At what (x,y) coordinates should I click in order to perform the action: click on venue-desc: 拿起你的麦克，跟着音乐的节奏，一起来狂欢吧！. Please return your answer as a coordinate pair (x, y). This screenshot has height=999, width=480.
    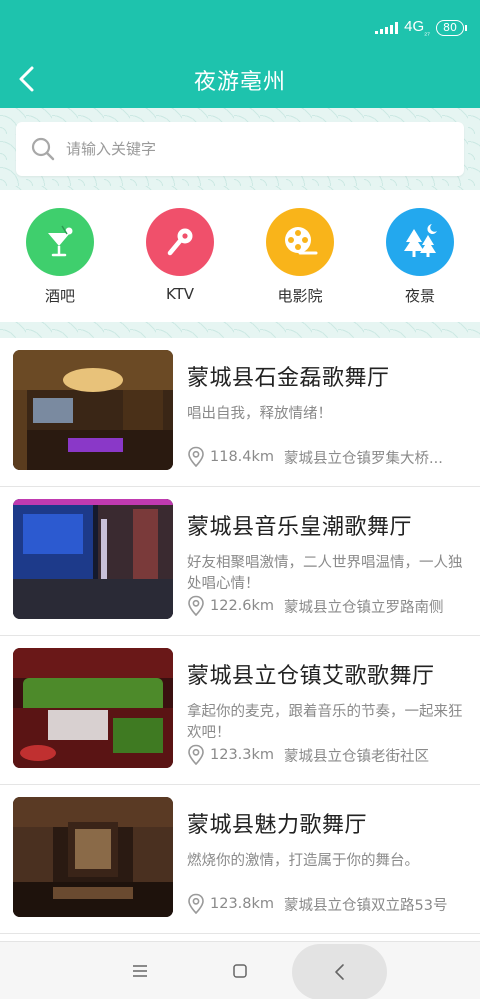
    Looking at the image, I should click on (325, 722).